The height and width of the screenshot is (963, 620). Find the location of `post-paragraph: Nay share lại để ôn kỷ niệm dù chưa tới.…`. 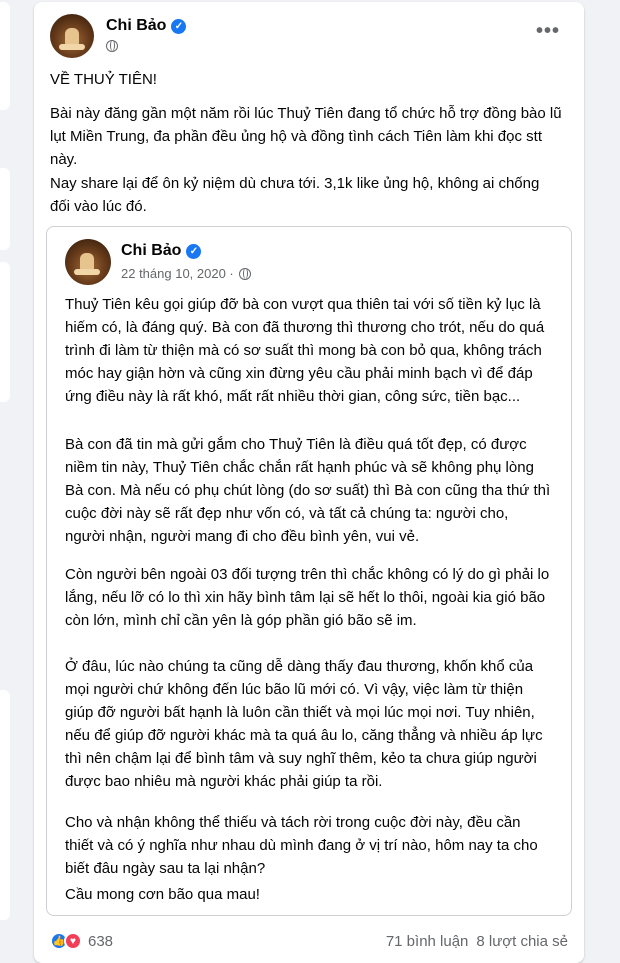

post-paragraph: Nay share lại để ôn kỷ niệm dù chưa tới.… is located at coordinates (295, 195).